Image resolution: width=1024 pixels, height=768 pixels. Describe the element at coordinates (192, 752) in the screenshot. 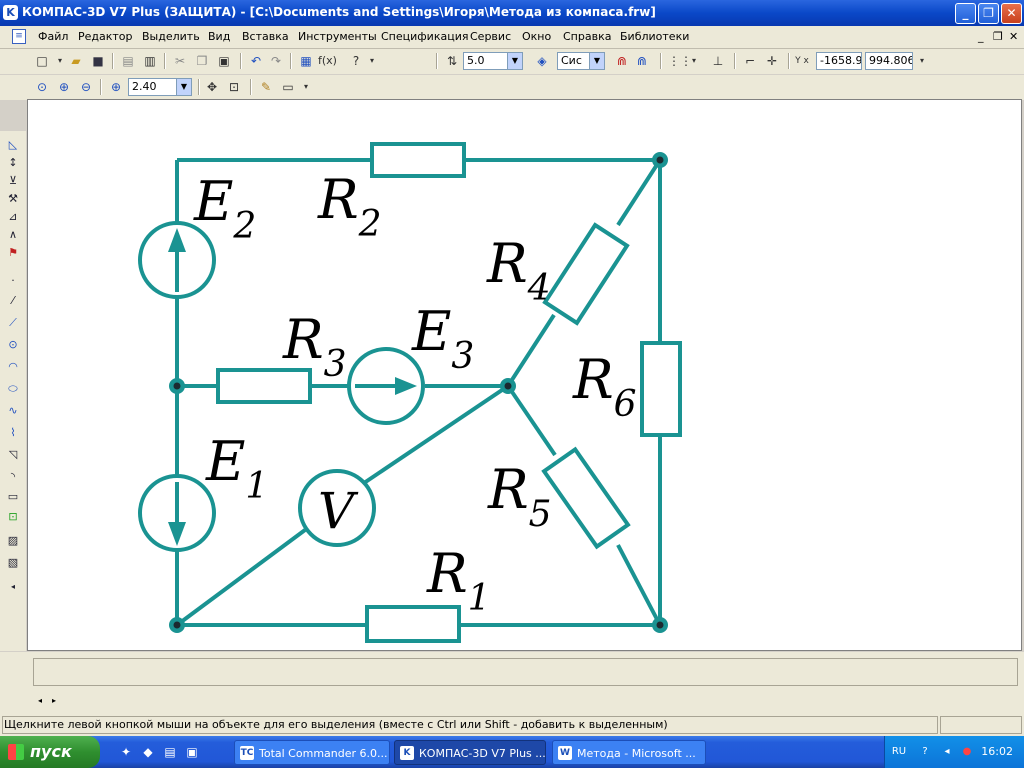

I see `quicklaunch-desktop-icon: ▣` at that location.